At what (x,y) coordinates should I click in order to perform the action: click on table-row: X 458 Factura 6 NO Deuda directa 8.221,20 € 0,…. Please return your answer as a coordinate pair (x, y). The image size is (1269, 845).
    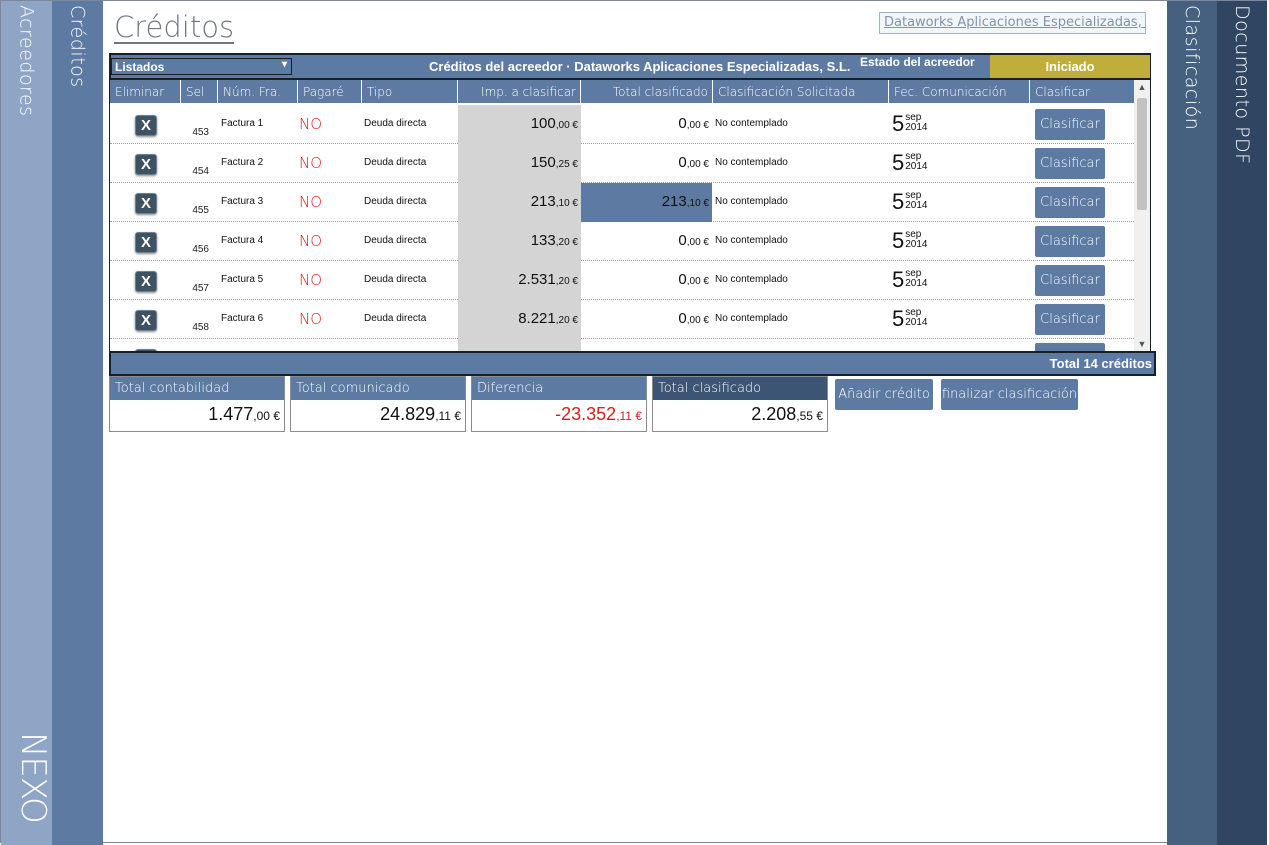
    Looking at the image, I should click on (622, 319).